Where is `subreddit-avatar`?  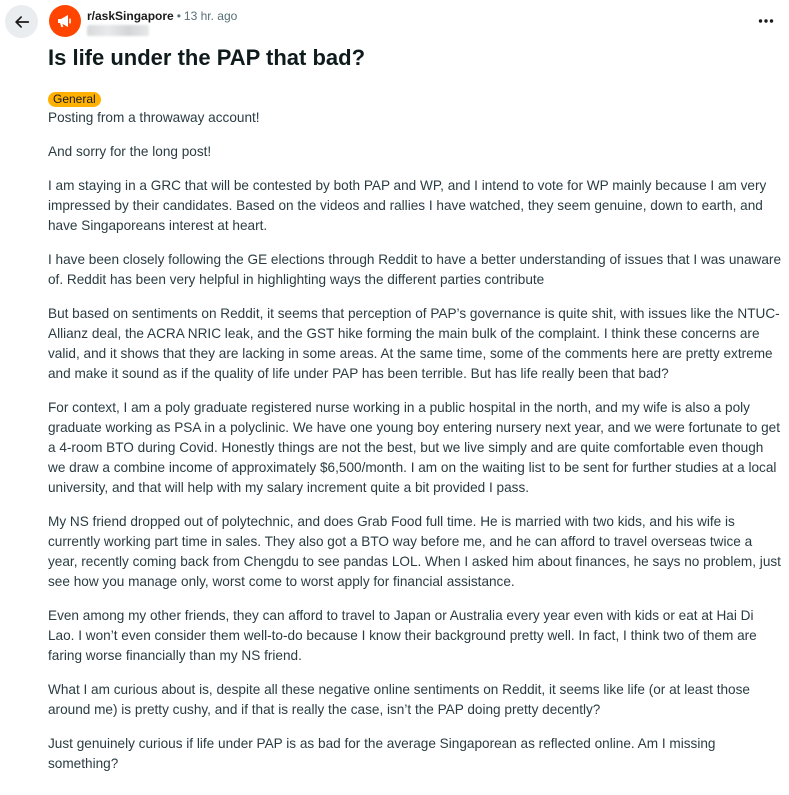 subreddit-avatar is located at coordinates (65, 21).